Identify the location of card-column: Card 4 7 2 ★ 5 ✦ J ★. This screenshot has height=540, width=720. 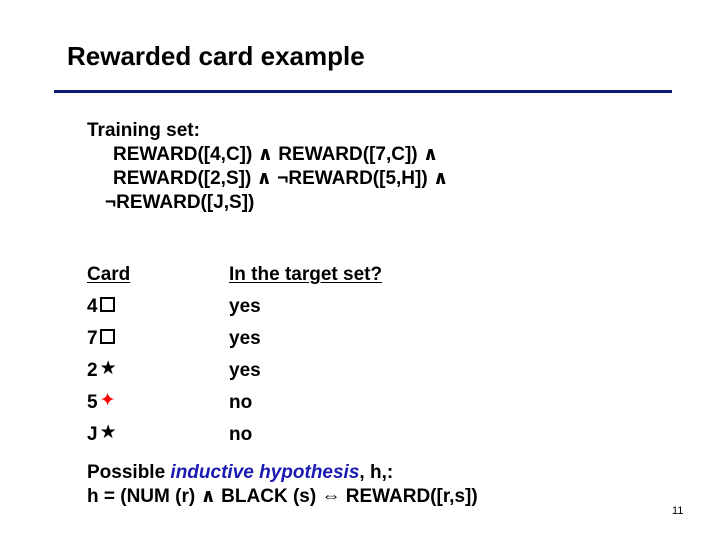
(108, 355).